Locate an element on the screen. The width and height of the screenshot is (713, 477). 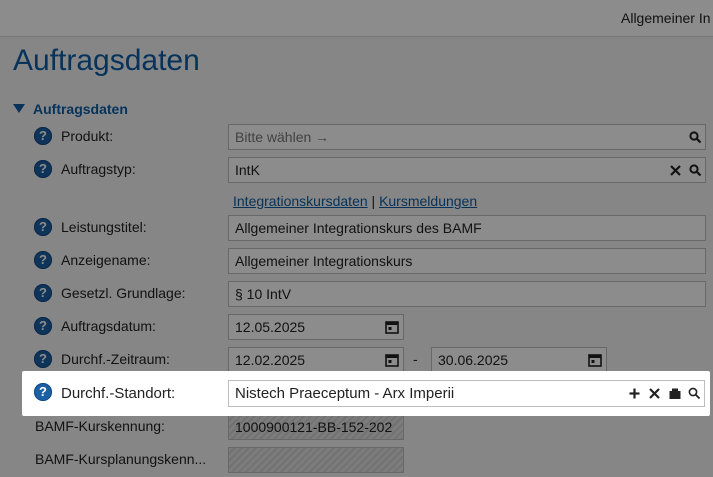
section-header-auftragsdaten: Auftragsdaten is located at coordinates (70, 109).